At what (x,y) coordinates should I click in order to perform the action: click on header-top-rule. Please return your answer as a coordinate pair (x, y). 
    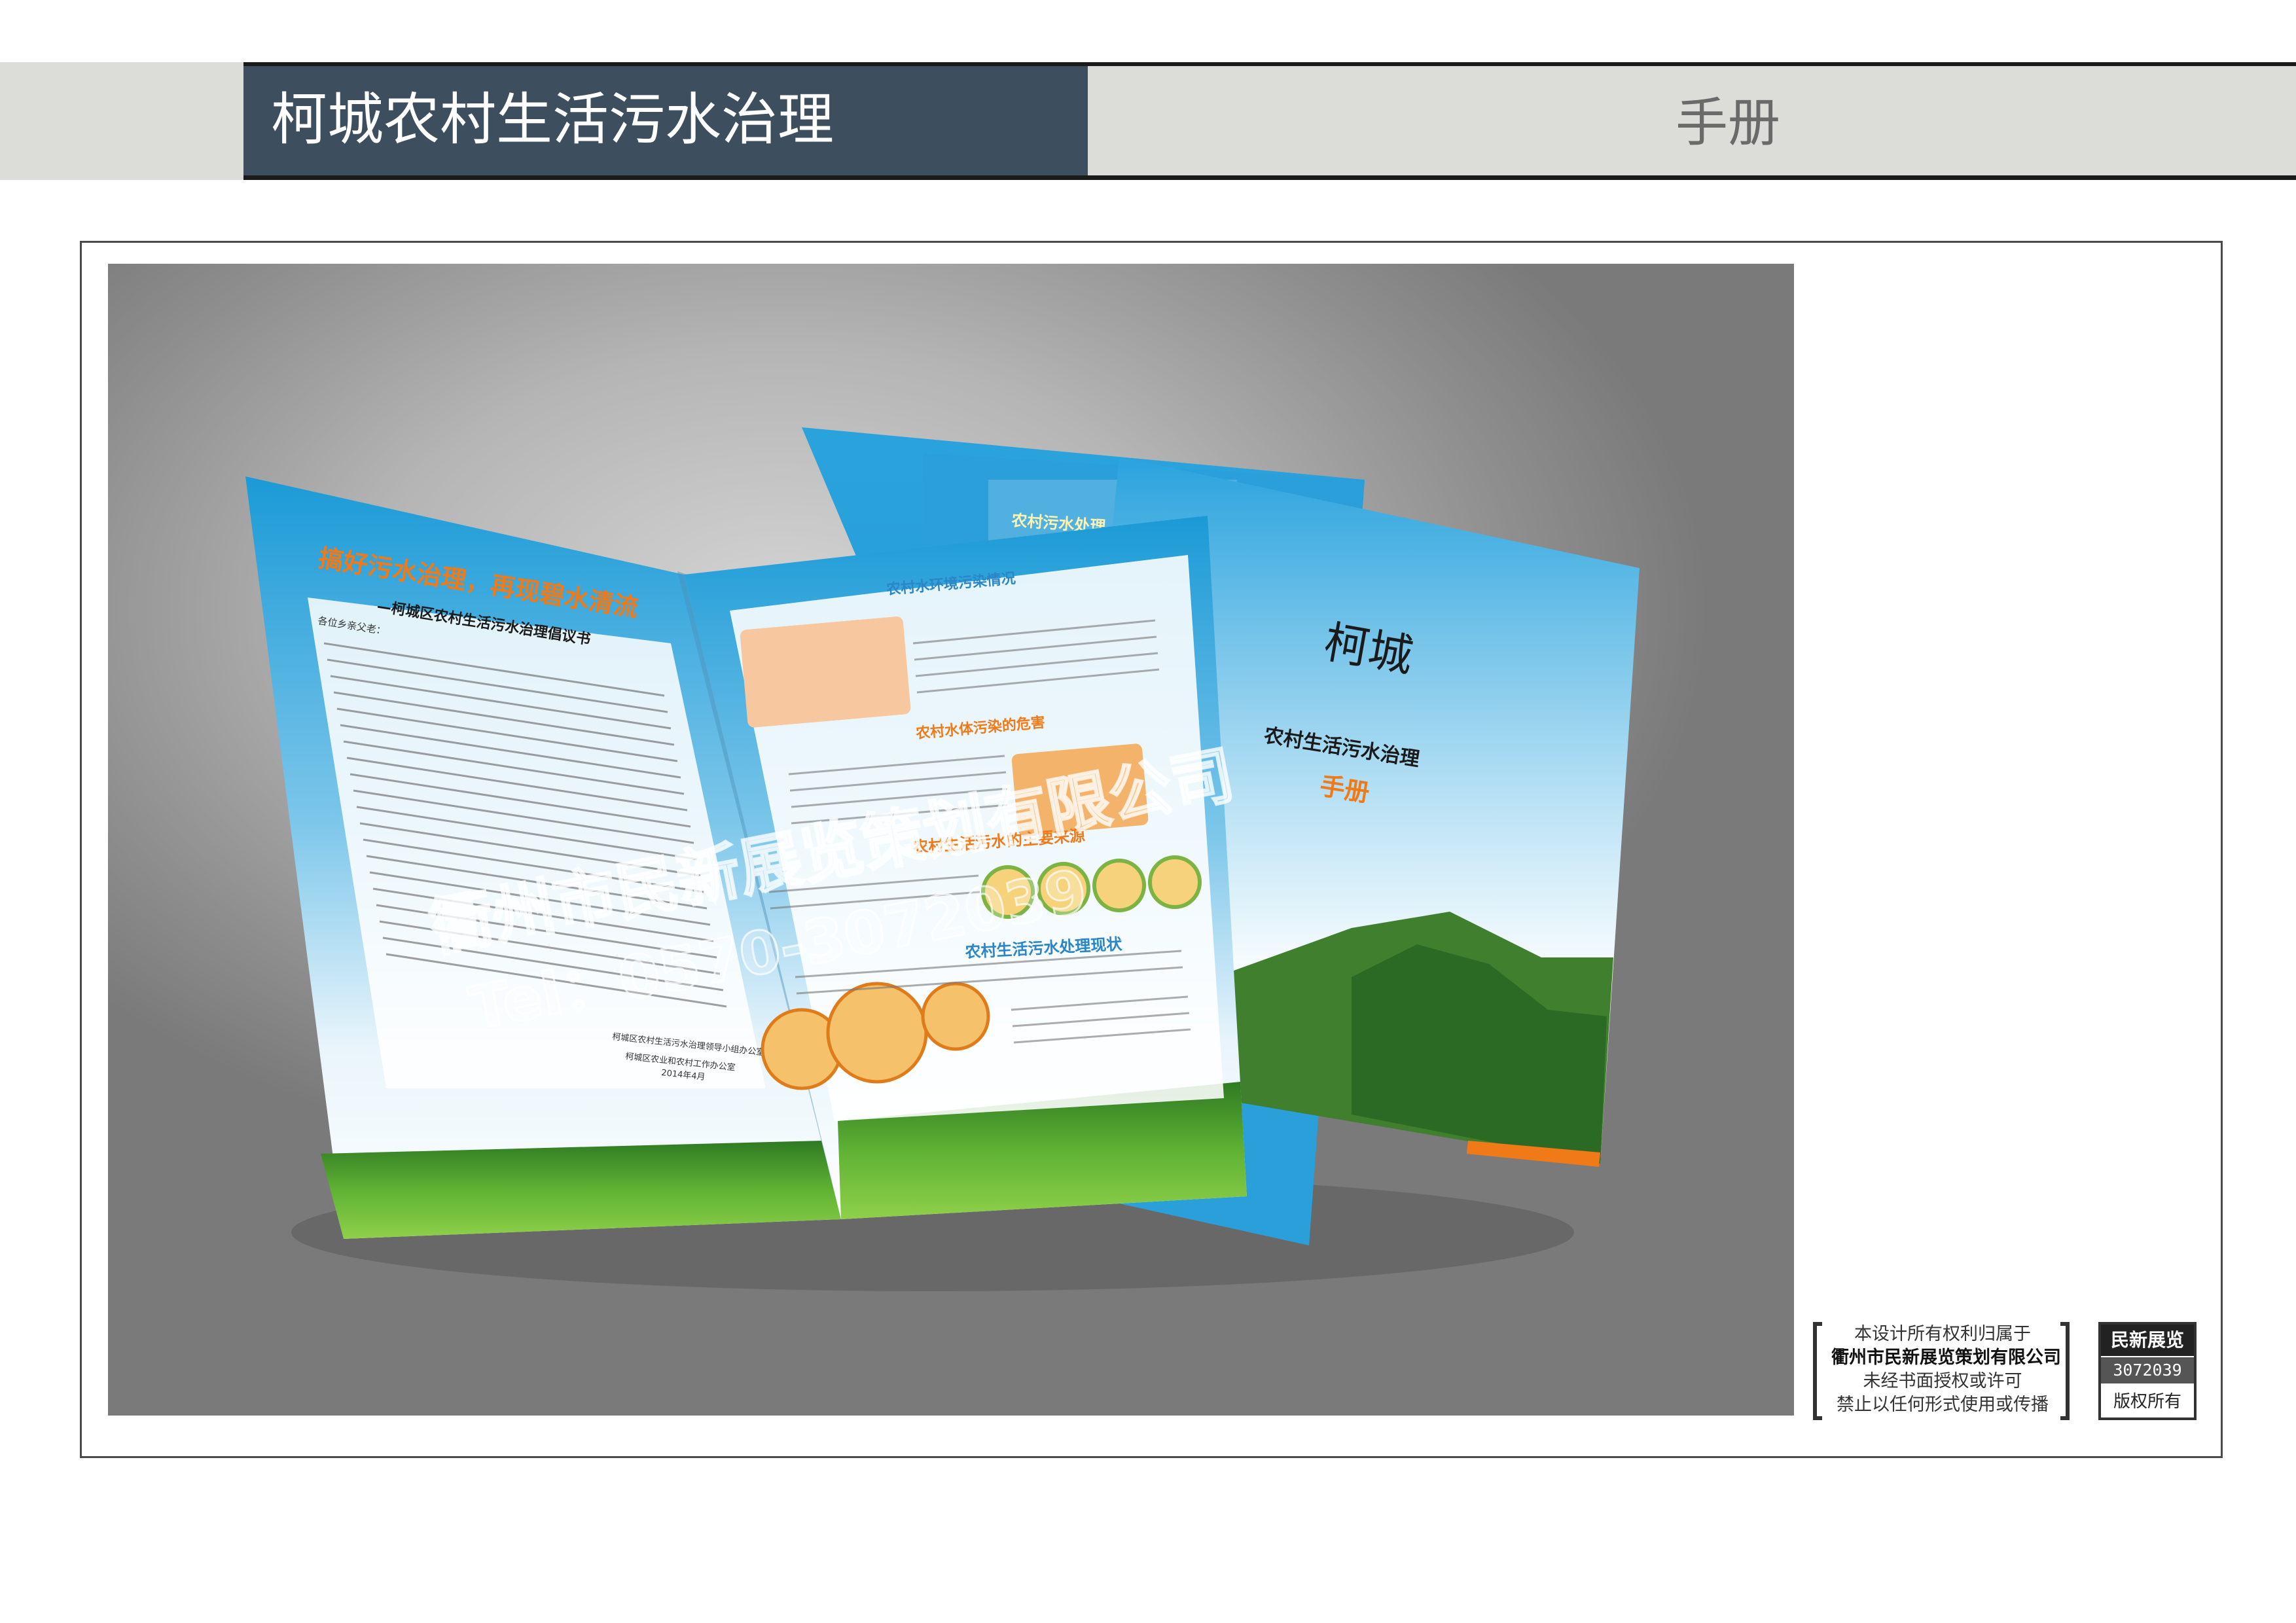
    Looking at the image, I should click on (1269, 64).